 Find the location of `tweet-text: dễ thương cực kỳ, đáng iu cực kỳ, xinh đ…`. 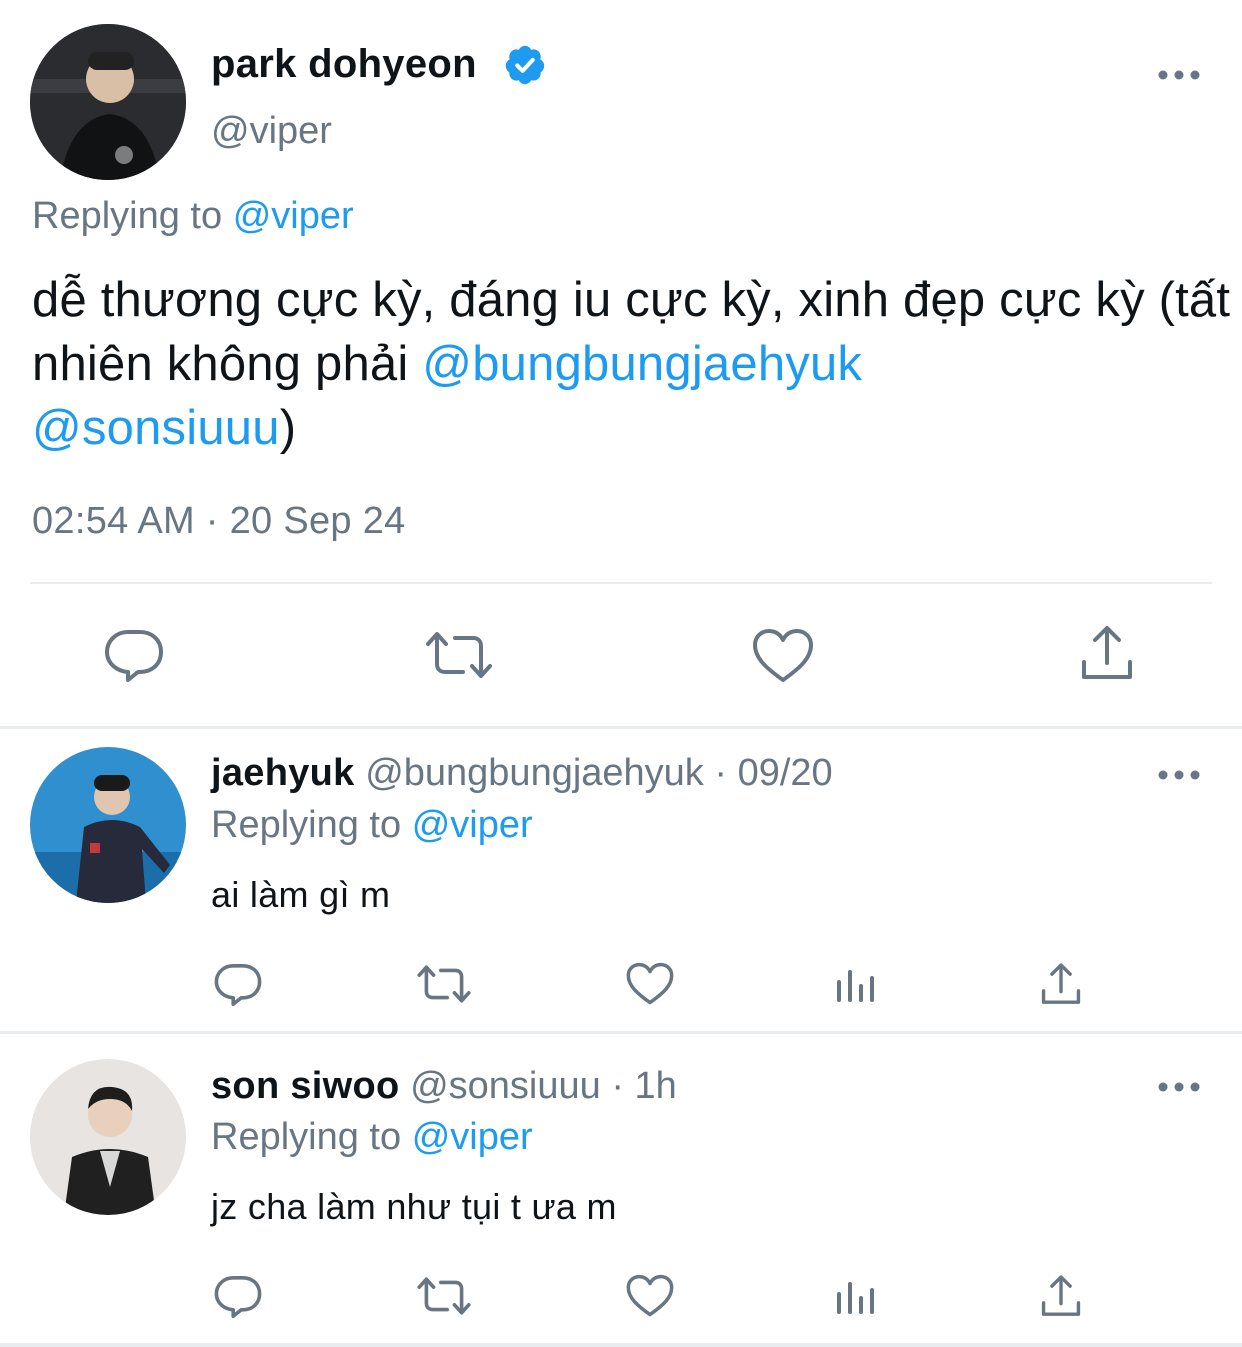

tweet-text: dễ thương cực kỳ, đáng iu cực kỳ, xinh đ… is located at coordinates (632, 364).